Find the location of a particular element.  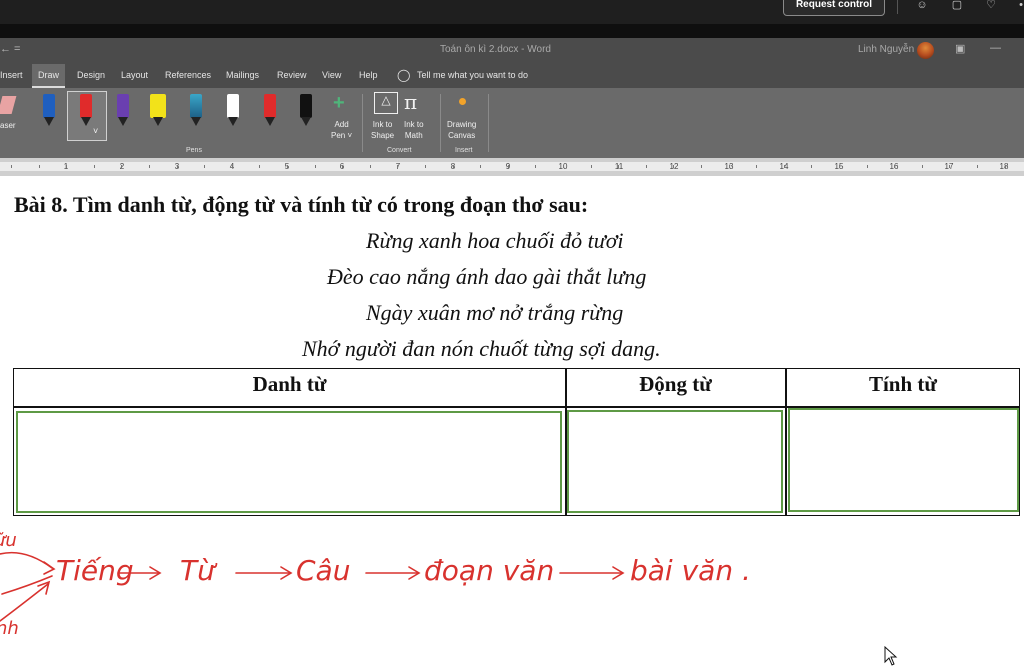

ink-word-tu: Từ is located at coordinates (199, 570).